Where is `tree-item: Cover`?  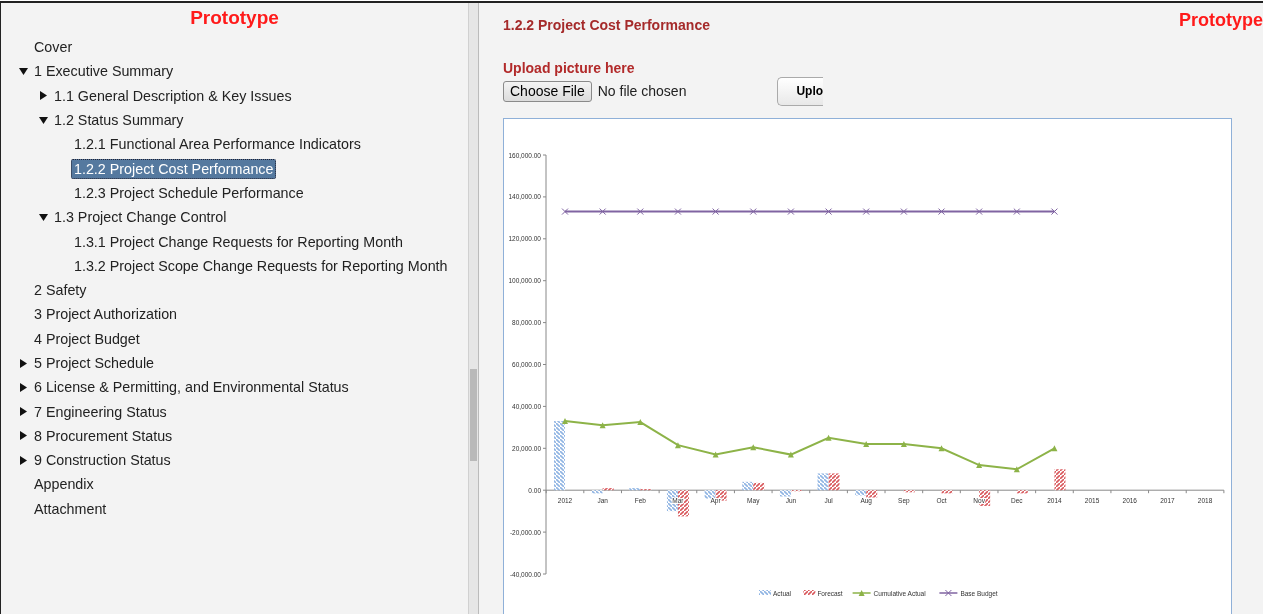
tree-item: Cover is located at coordinates (53, 47).